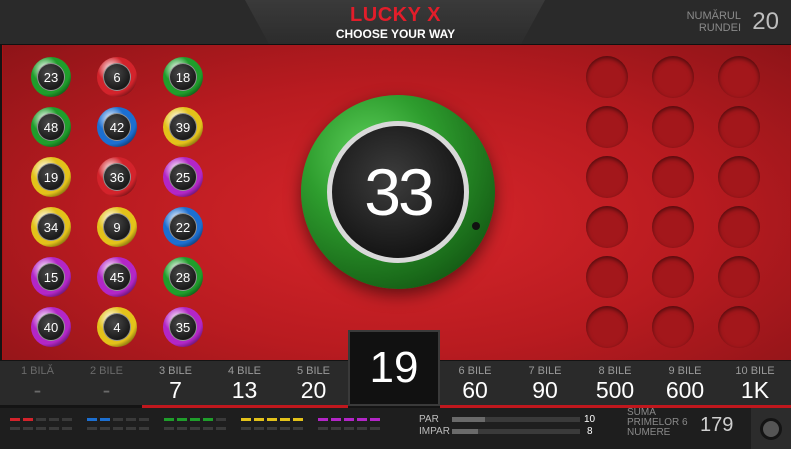 Image resolution: width=791 pixels, height=449 pixels. Describe the element at coordinates (717, 425) in the screenshot. I see `sum-value: 179` at that location.